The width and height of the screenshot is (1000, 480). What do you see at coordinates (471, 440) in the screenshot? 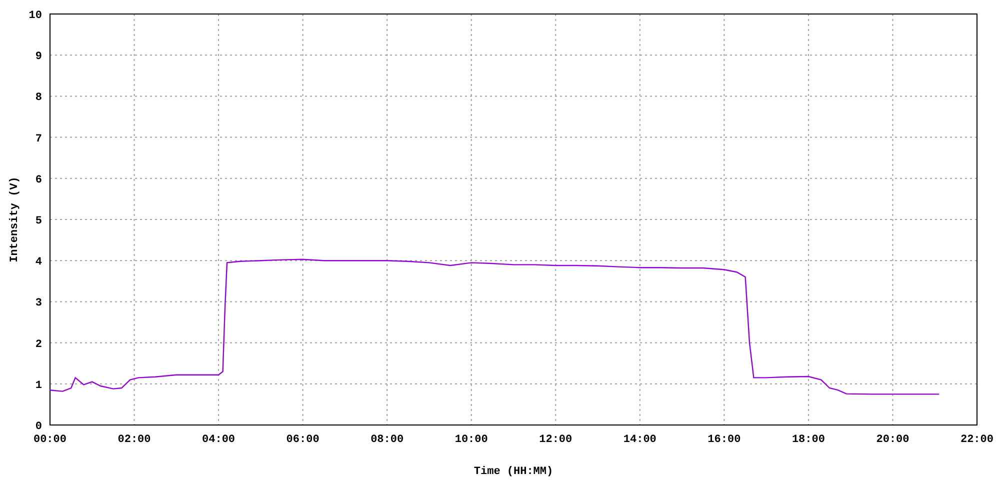
I see `x-tick-label: 10:00` at bounding box center [471, 440].